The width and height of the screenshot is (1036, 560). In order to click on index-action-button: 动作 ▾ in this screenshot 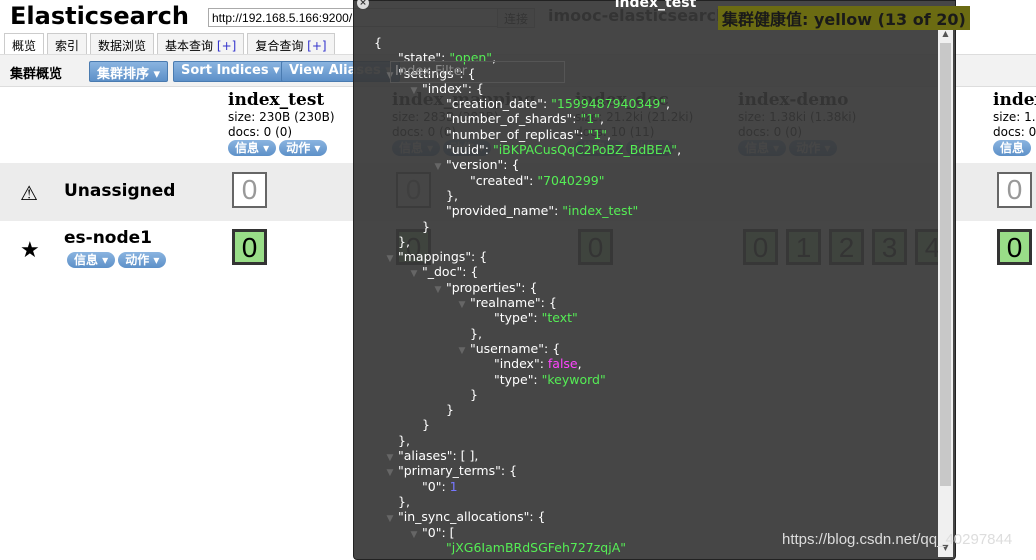, I will do `click(303, 148)`.